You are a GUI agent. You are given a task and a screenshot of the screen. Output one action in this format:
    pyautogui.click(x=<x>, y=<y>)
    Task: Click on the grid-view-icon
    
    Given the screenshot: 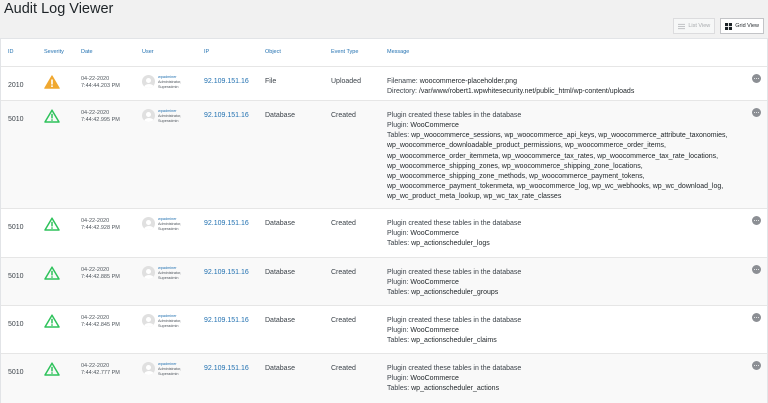 What is the action you would take?
    pyautogui.click(x=729, y=26)
    